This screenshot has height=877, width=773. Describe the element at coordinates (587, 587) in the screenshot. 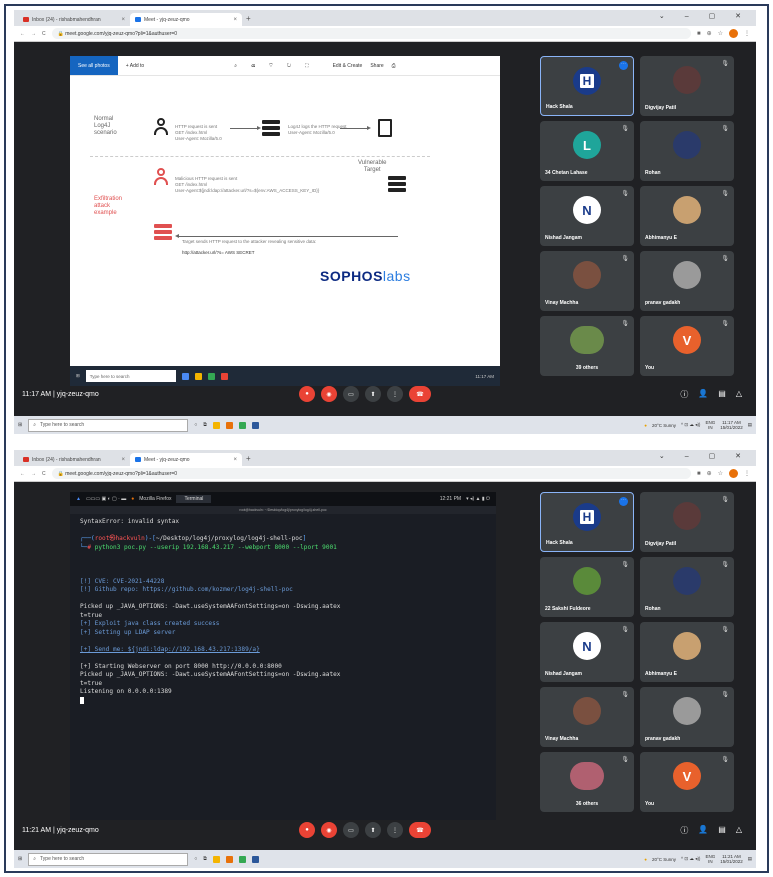

I see `participant-tile: 🎙︎ 22 Sakshi Fuldeore` at that location.